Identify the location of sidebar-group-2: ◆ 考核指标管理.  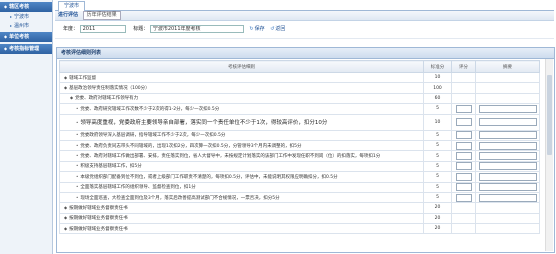
(26, 49).